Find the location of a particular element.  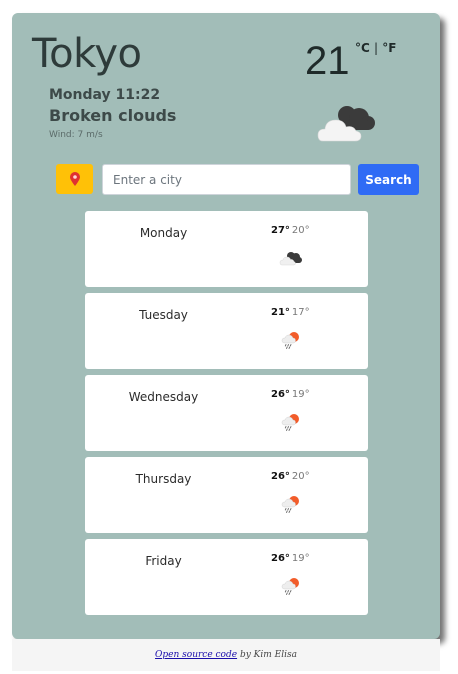

celsius-link: °C is located at coordinates (362, 48).